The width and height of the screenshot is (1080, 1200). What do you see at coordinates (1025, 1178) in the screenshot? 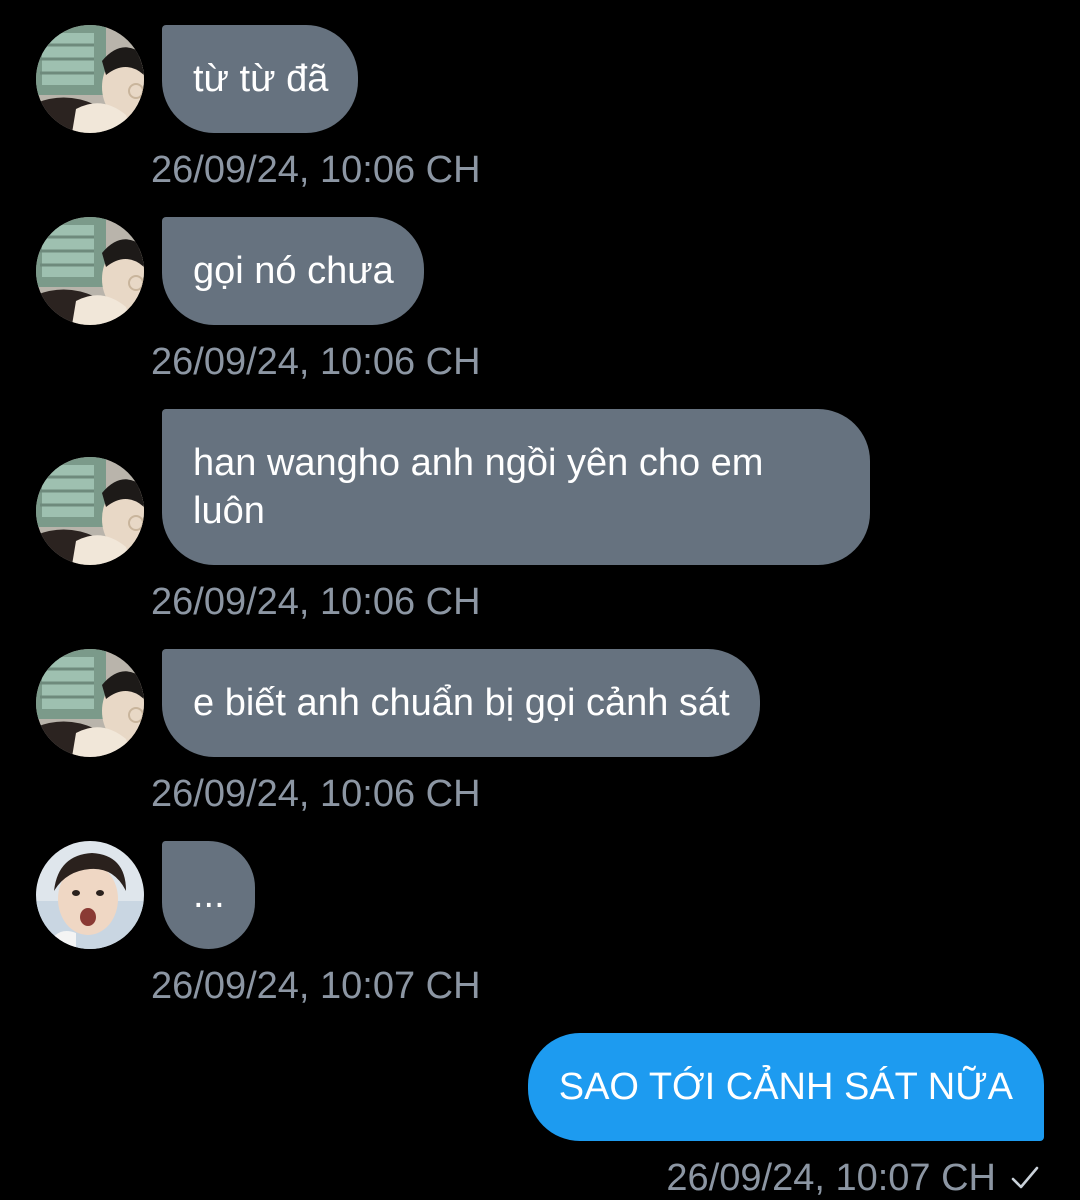
I see `check-icon` at bounding box center [1025, 1178].